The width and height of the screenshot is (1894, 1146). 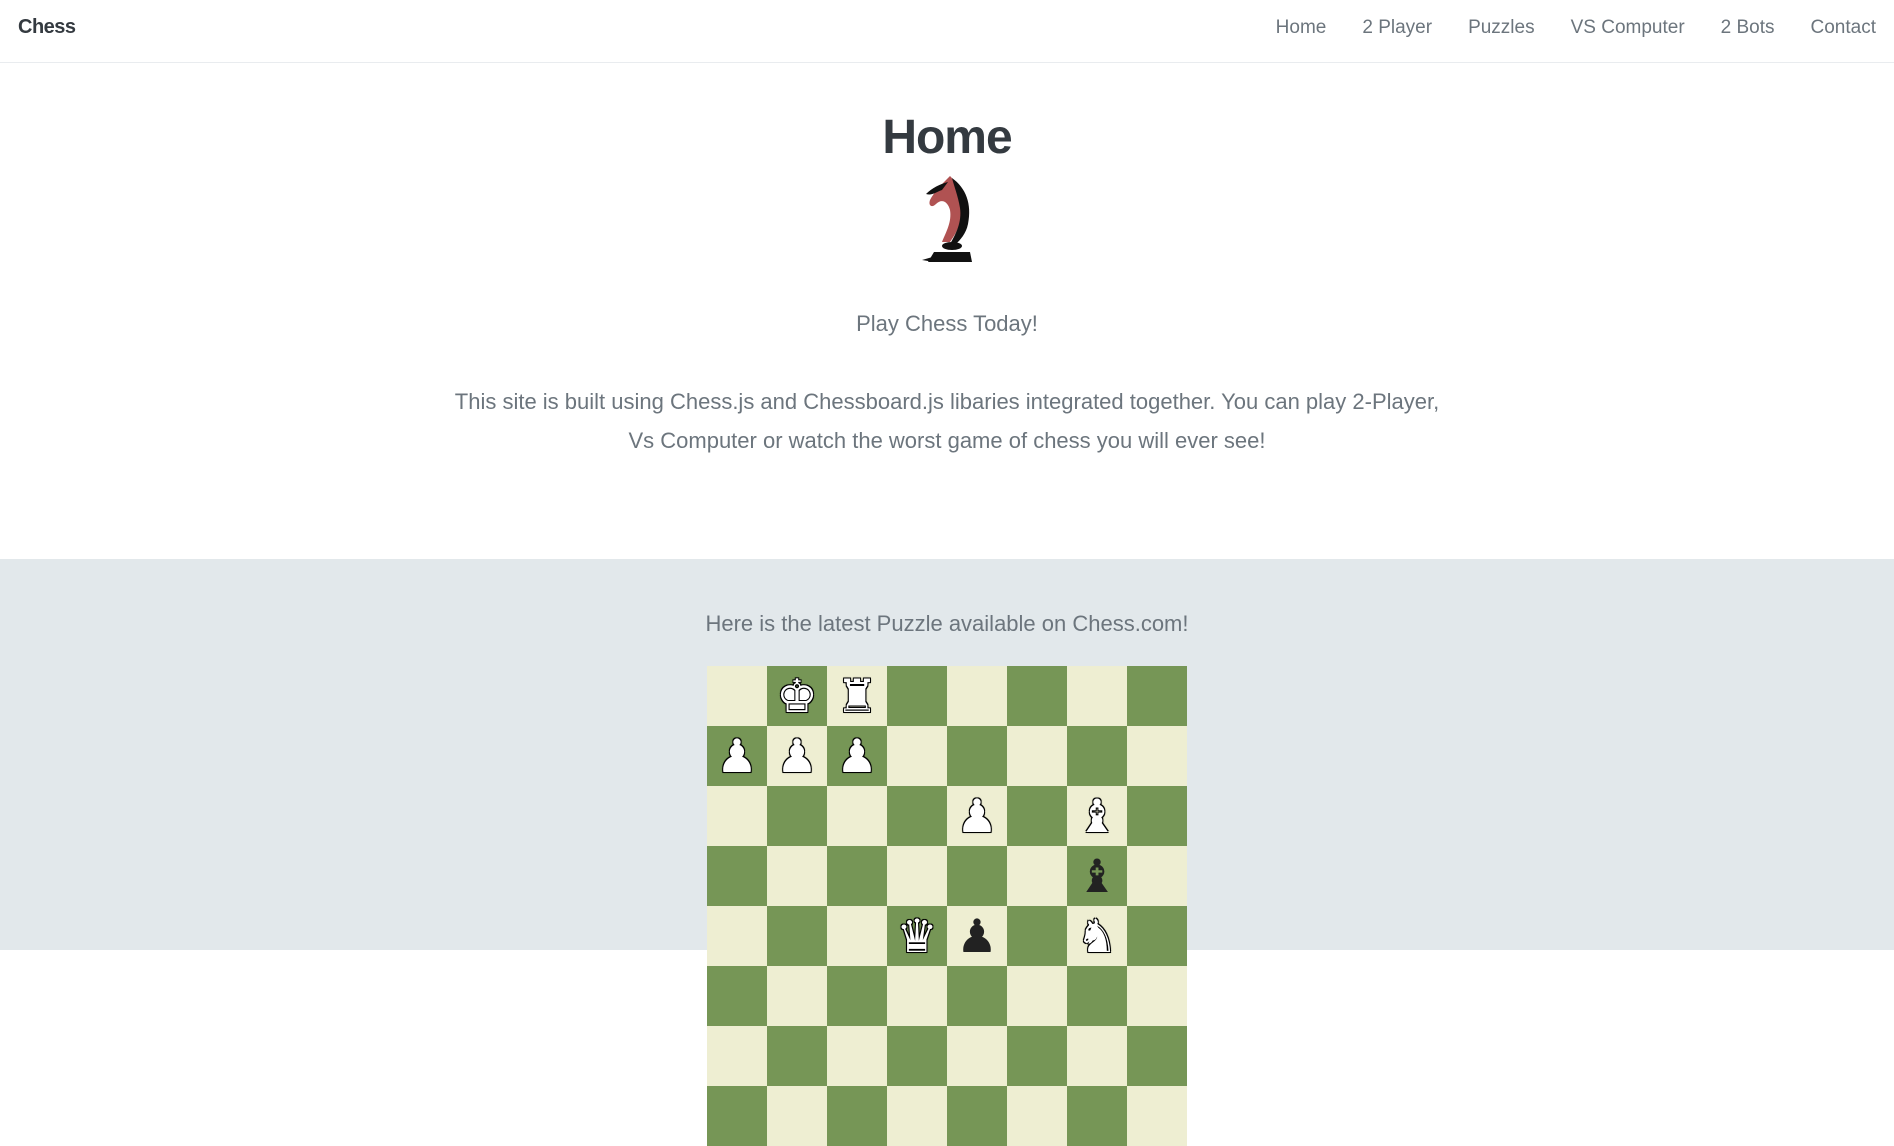 I want to click on square-h4, so click(x=1157, y=936).